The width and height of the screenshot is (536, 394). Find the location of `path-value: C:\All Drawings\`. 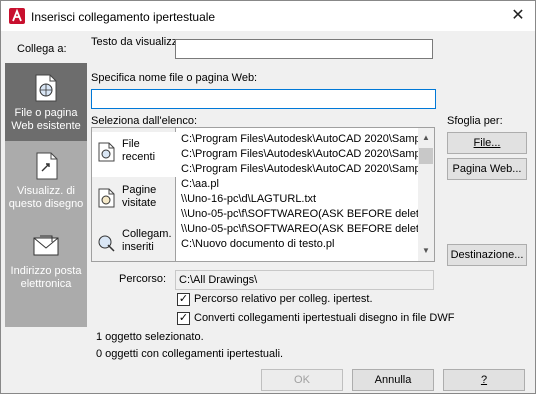

path-value: C:\All Drawings\ is located at coordinates (218, 280).